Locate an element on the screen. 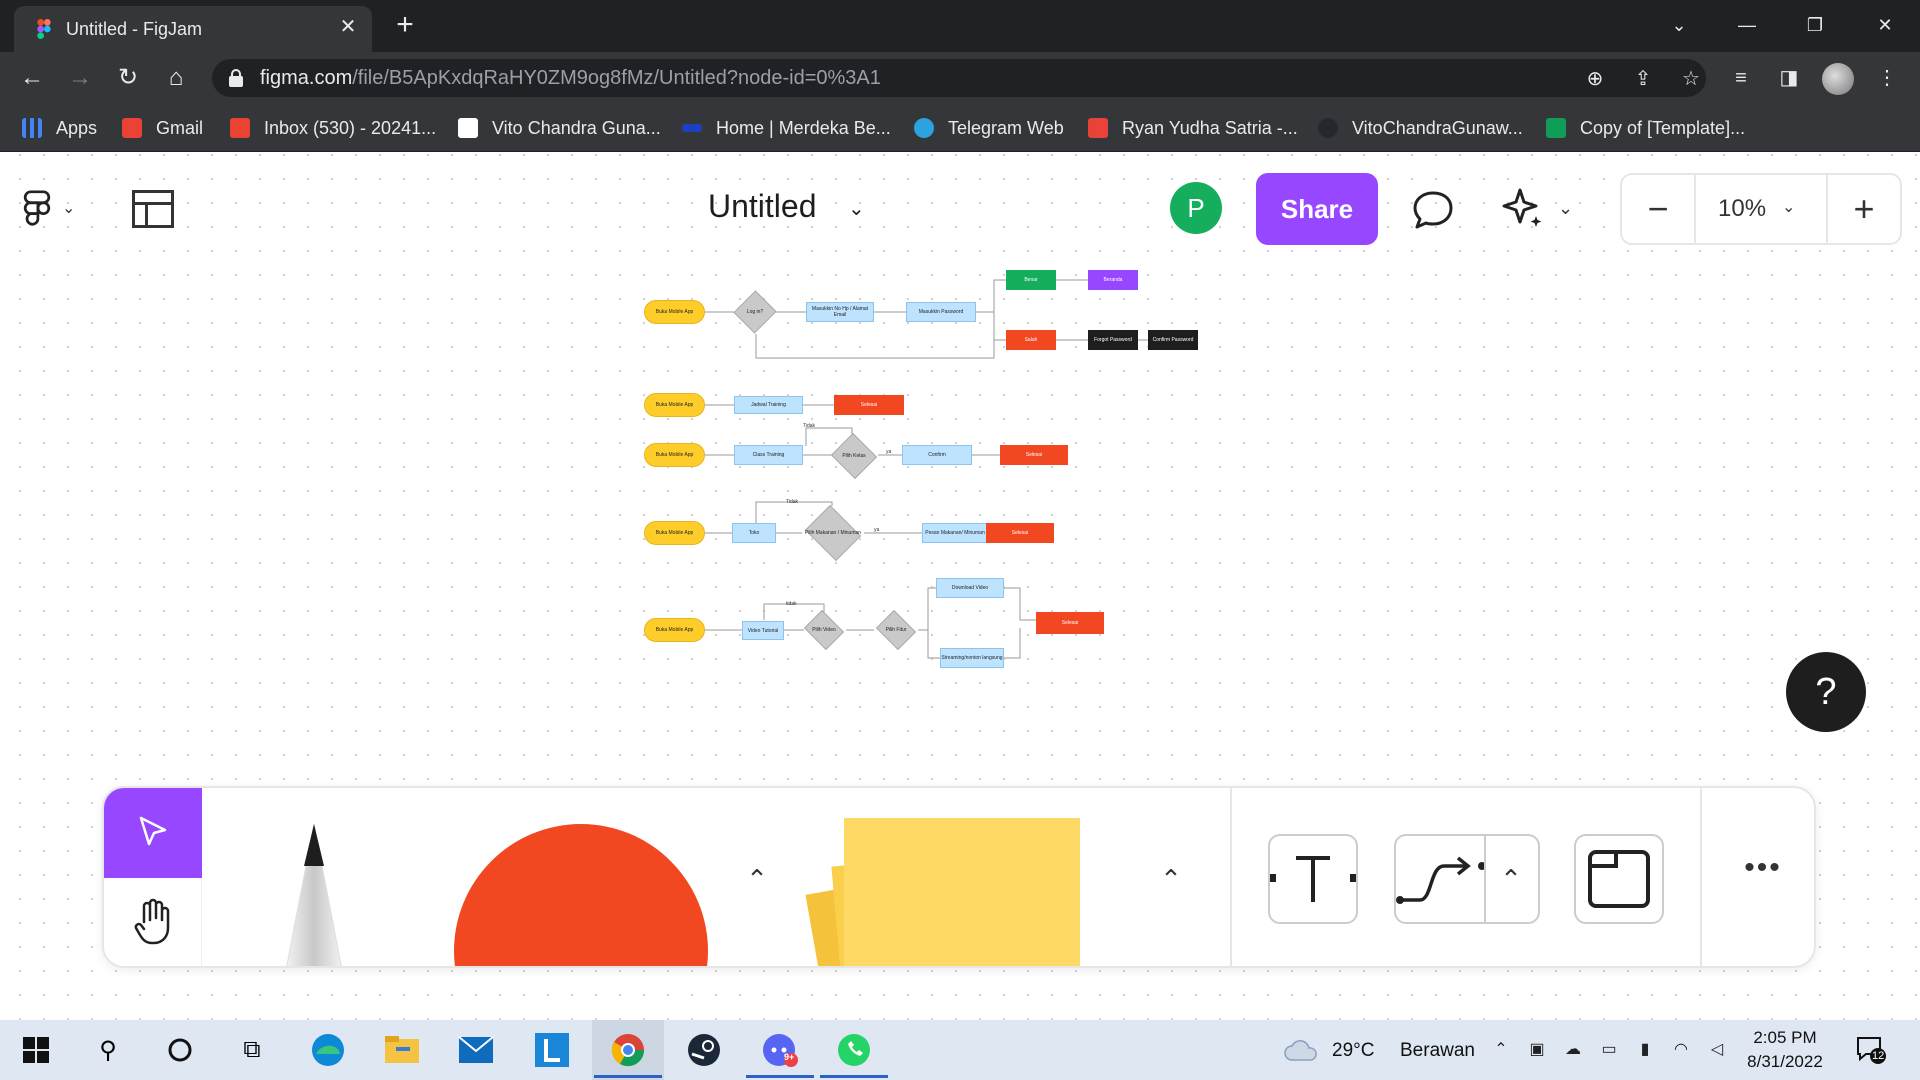 The image size is (1920, 1080). whatsapp-running-indicator is located at coordinates (854, 1076).